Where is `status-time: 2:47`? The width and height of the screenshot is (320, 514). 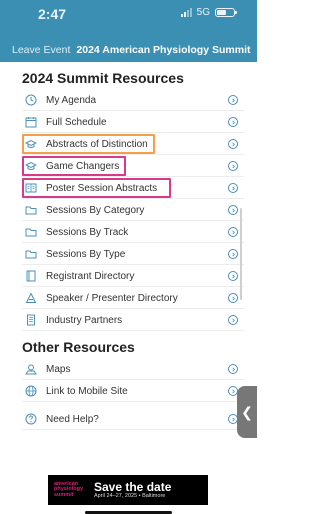 status-time: 2:47 is located at coordinates (52, 14).